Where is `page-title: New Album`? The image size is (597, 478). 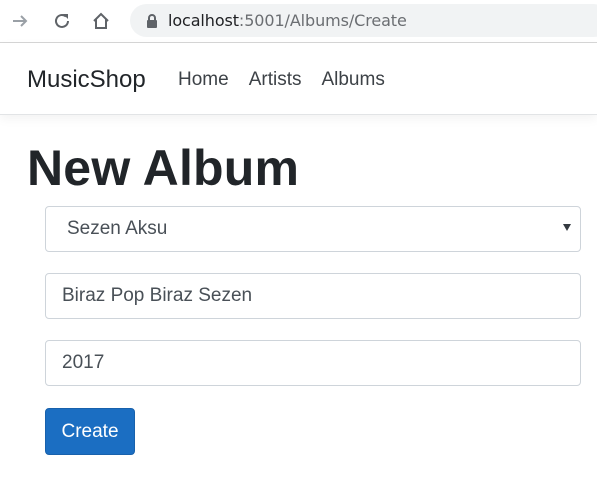
page-title: New Album is located at coordinates (163, 168).